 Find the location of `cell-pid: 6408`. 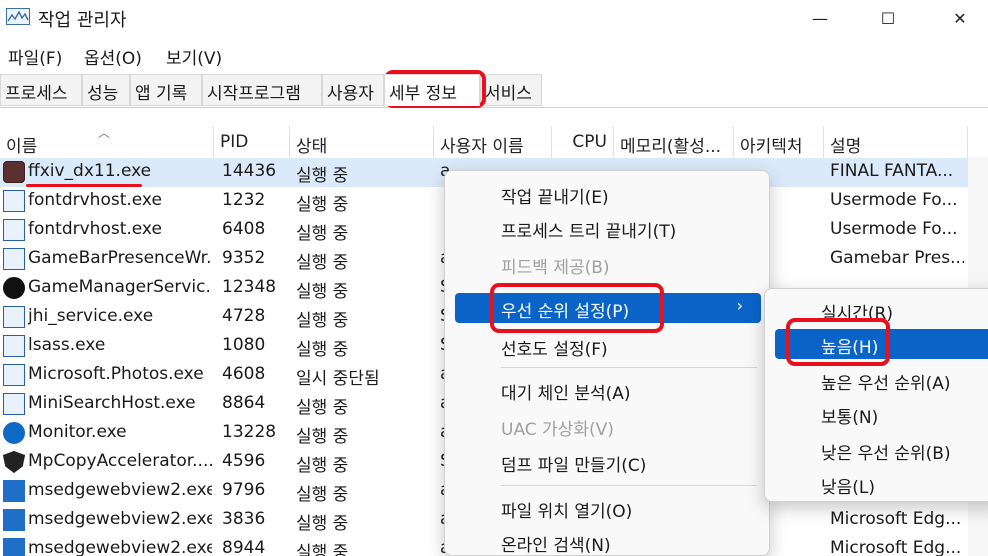

cell-pid: 6408 is located at coordinates (244, 229).